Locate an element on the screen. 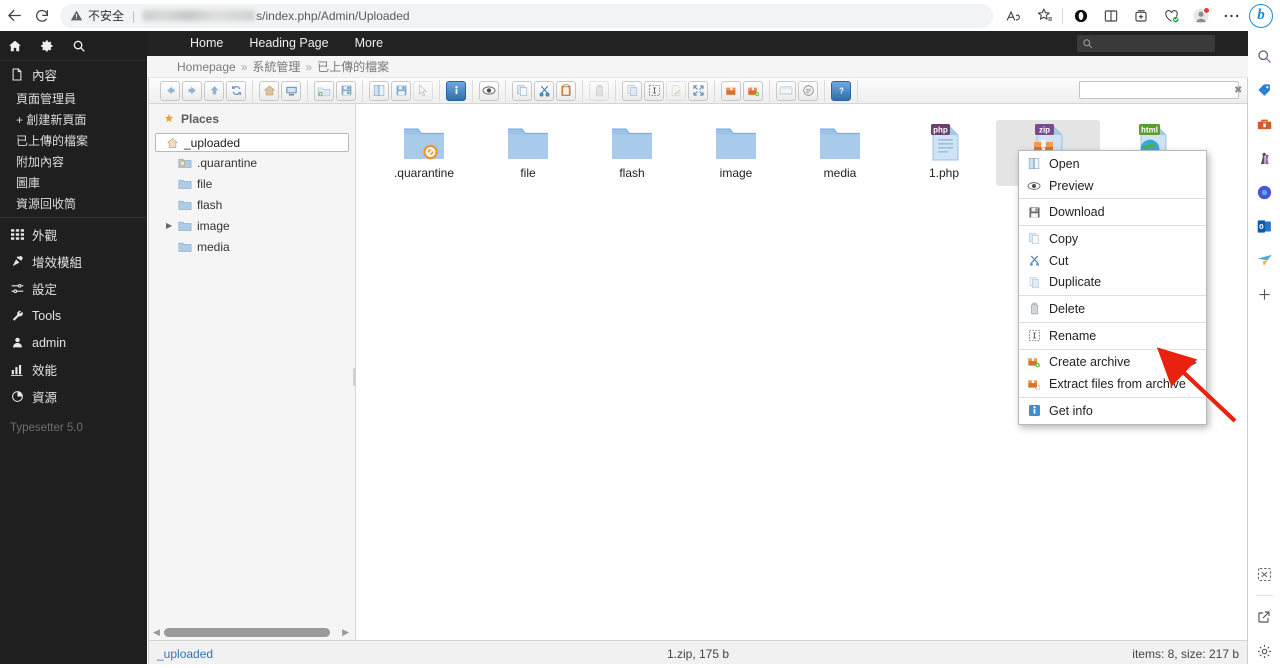 The width and height of the screenshot is (1280, 668). search-icon is located at coordinates (79, 46).